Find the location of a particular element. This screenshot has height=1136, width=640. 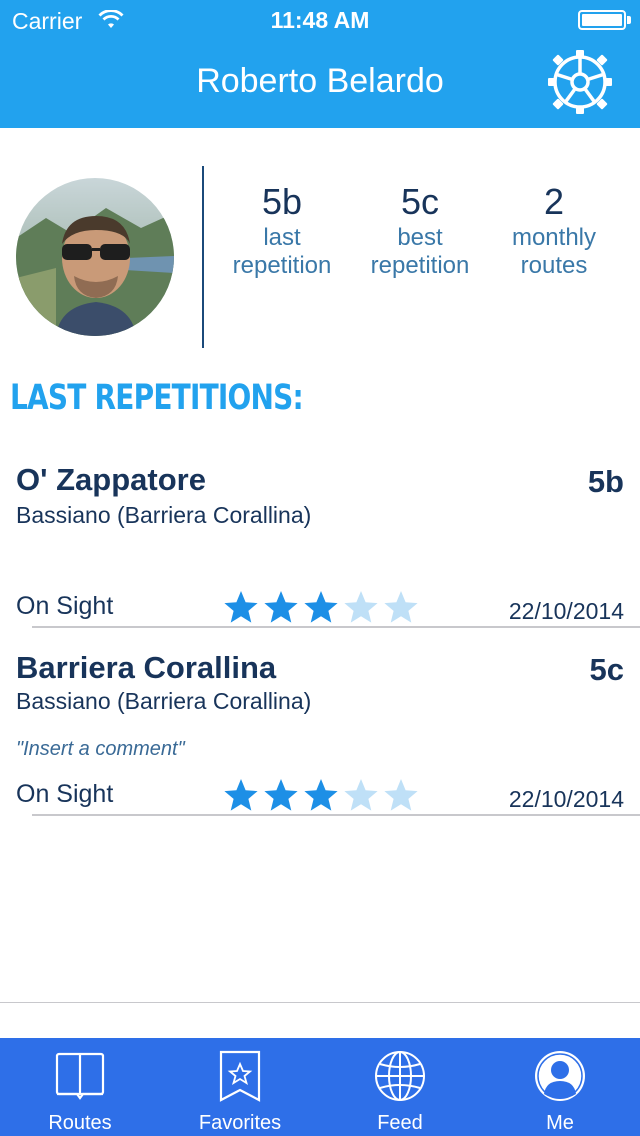

stat-monthly-routes: 2 monthly routes is located at coordinates (554, 230).